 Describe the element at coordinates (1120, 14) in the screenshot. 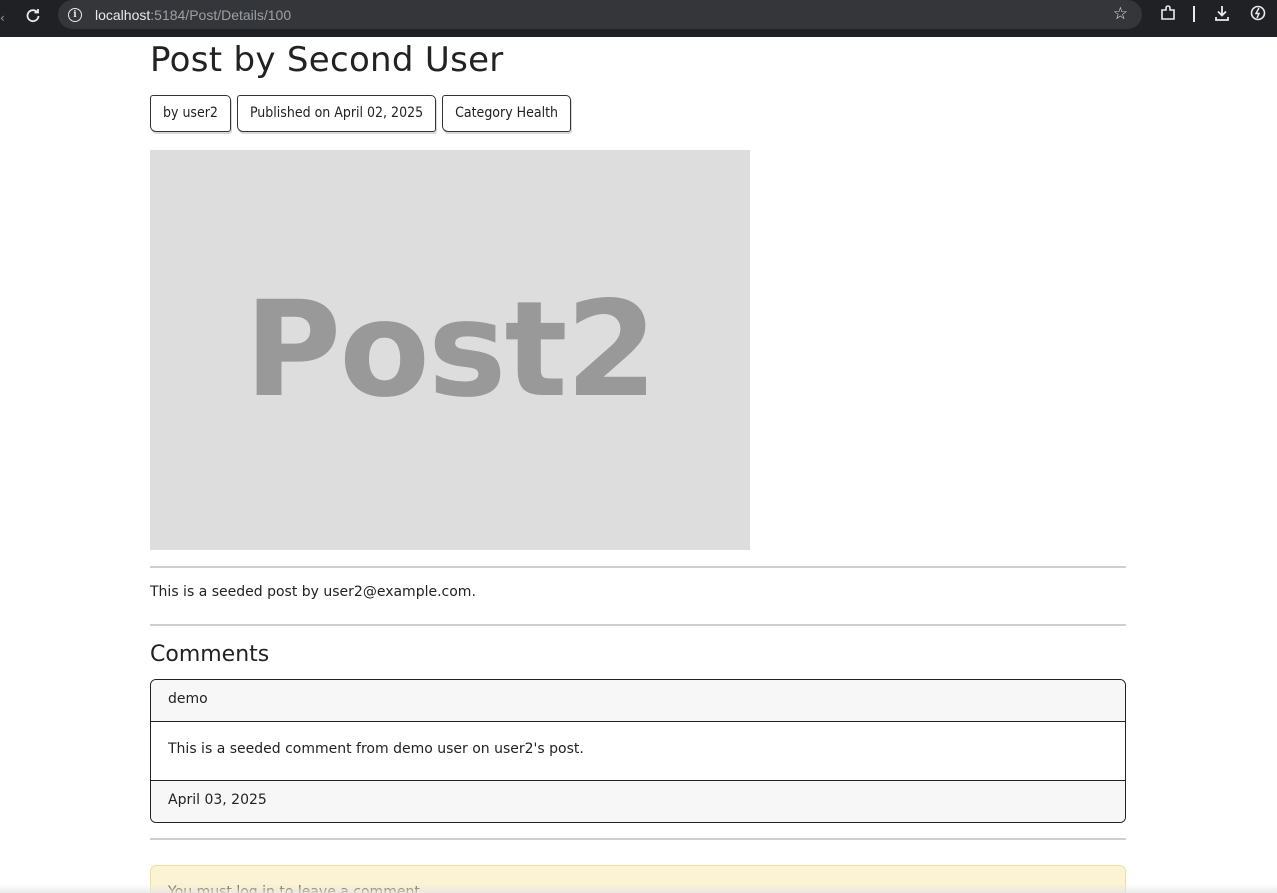

I see `bookmark-star-icon: ☆` at that location.